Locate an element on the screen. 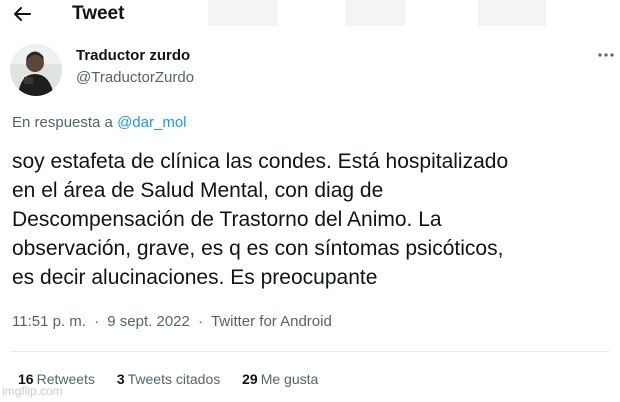 This screenshot has width=620, height=402. back-button is located at coordinates (22, 14).